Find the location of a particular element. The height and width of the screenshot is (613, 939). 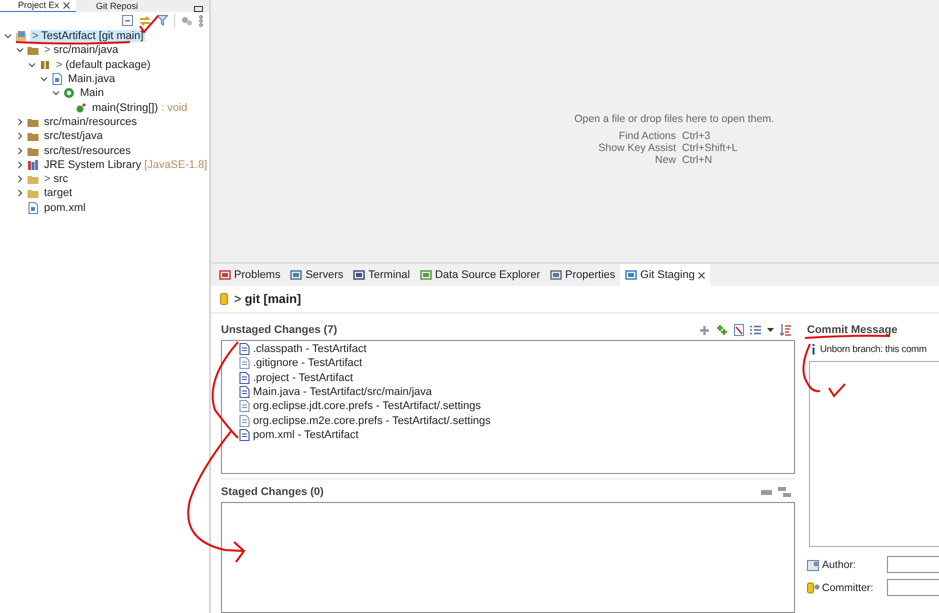

view-tab: Git Staging is located at coordinates (665, 275).